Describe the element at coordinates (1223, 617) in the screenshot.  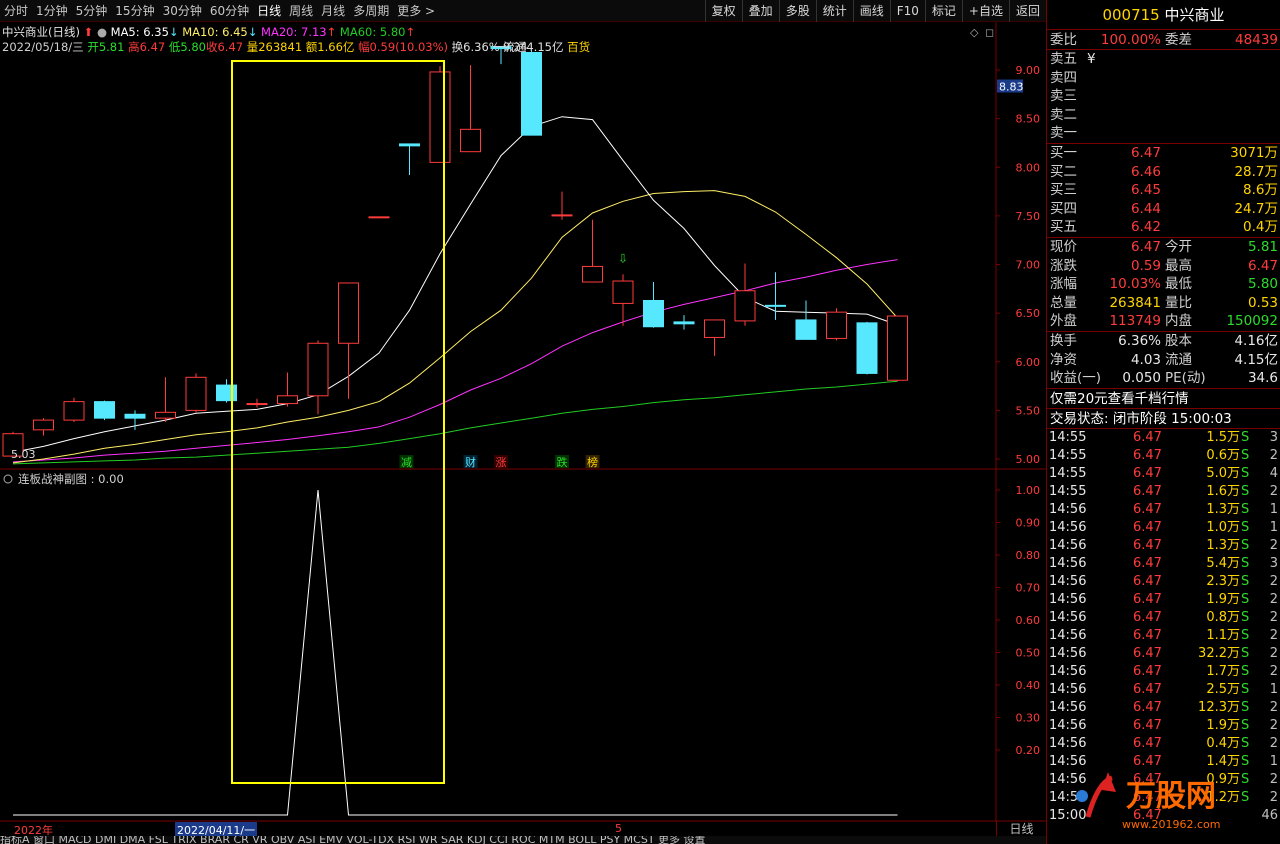
I see `trade-volume: 0.8万` at that location.